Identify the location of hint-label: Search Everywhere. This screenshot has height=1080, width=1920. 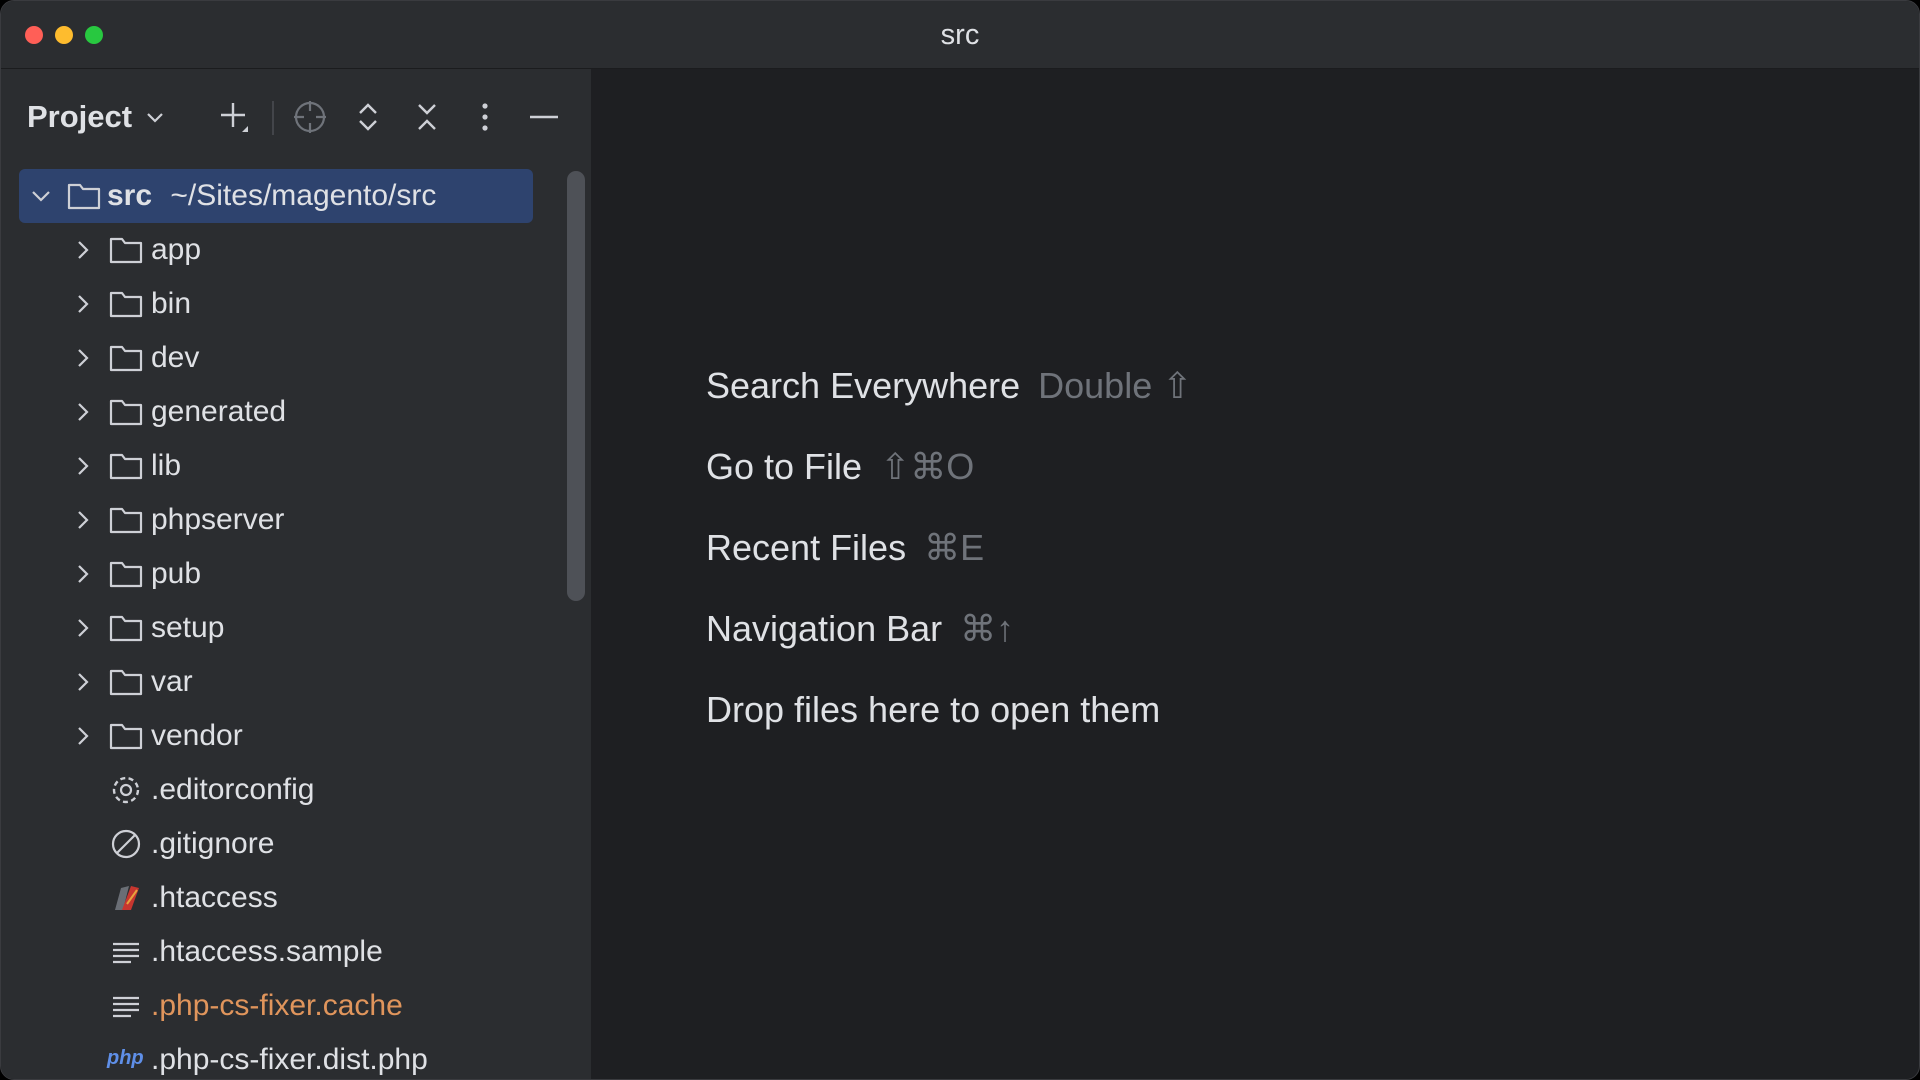
(863, 385).